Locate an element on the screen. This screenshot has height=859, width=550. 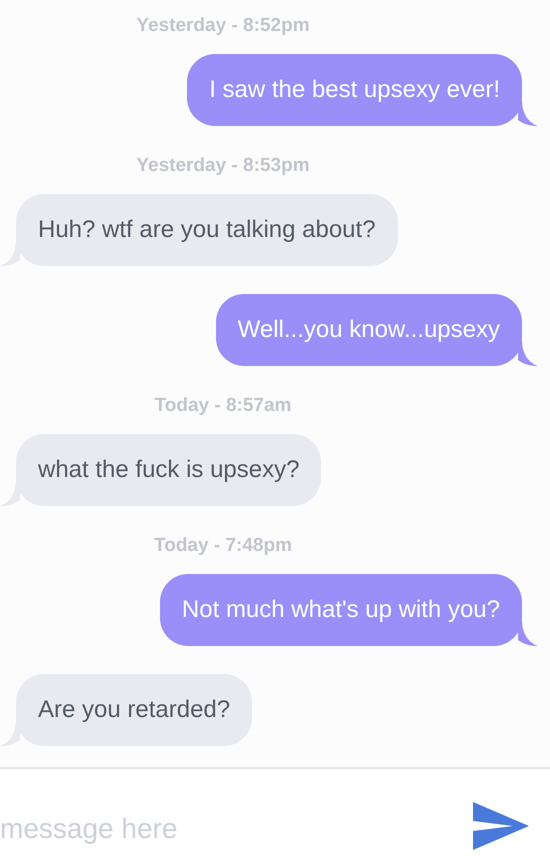
send-icon is located at coordinates (501, 826).